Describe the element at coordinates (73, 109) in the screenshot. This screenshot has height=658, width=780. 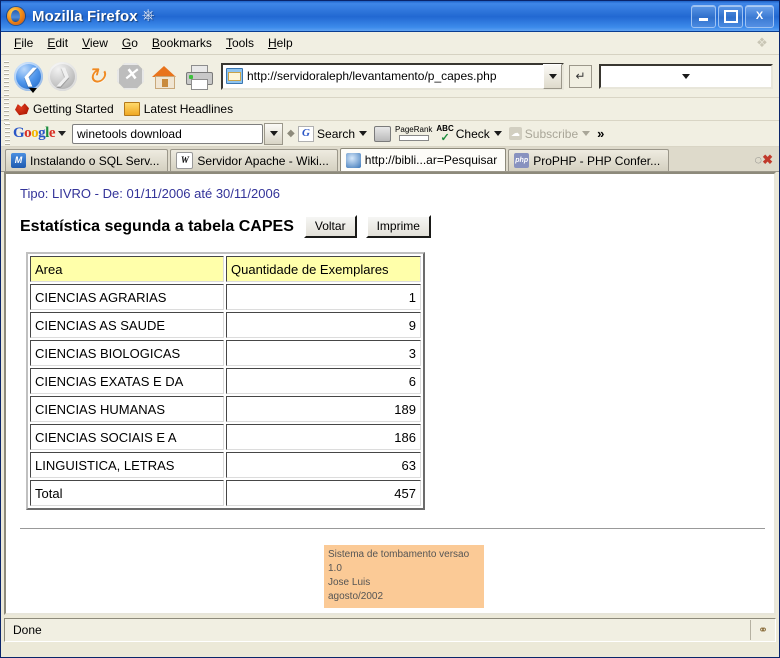
I see `bookmark-label: Getting Started` at that location.